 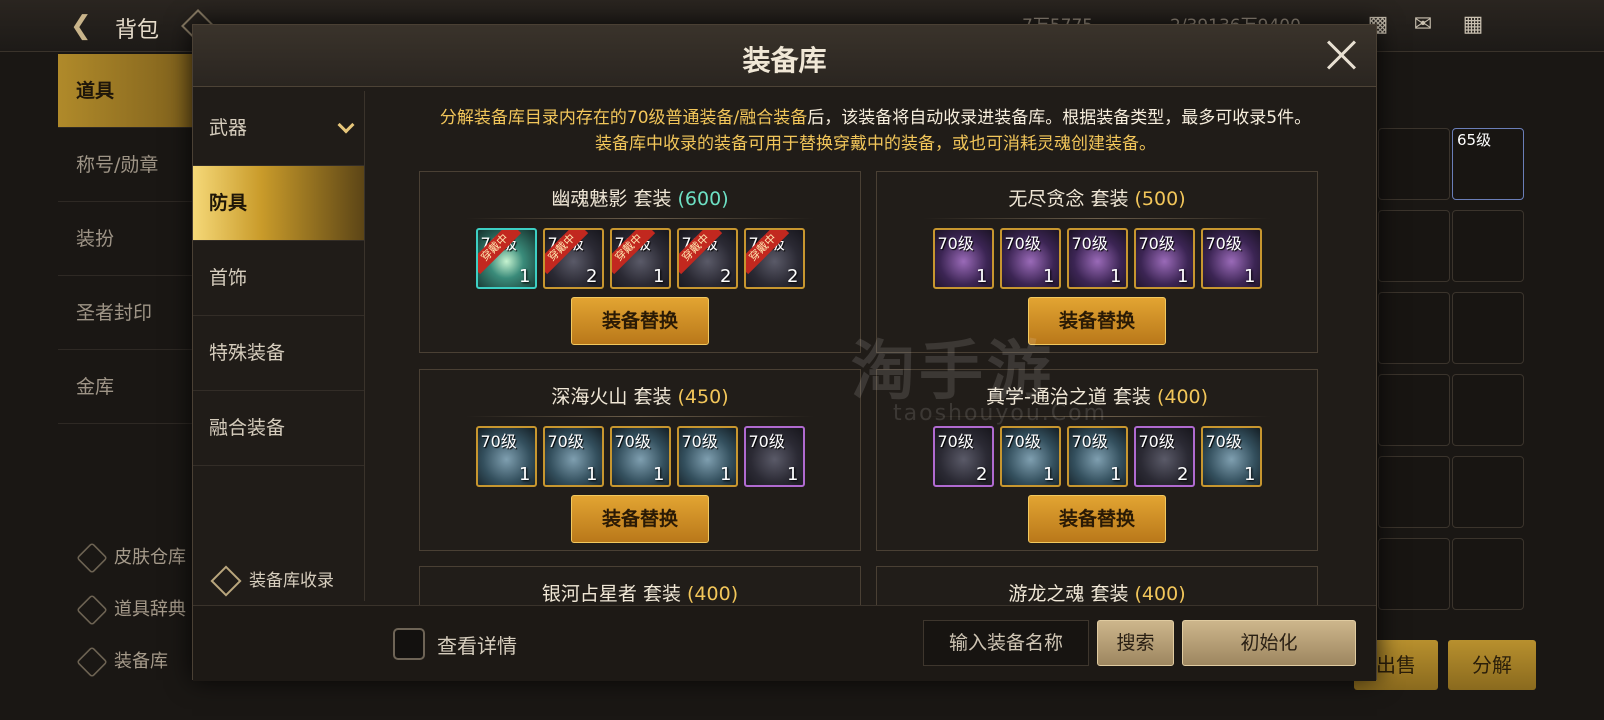 What do you see at coordinates (784, 60) in the screenshot?
I see `modal-title: 装备库` at bounding box center [784, 60].